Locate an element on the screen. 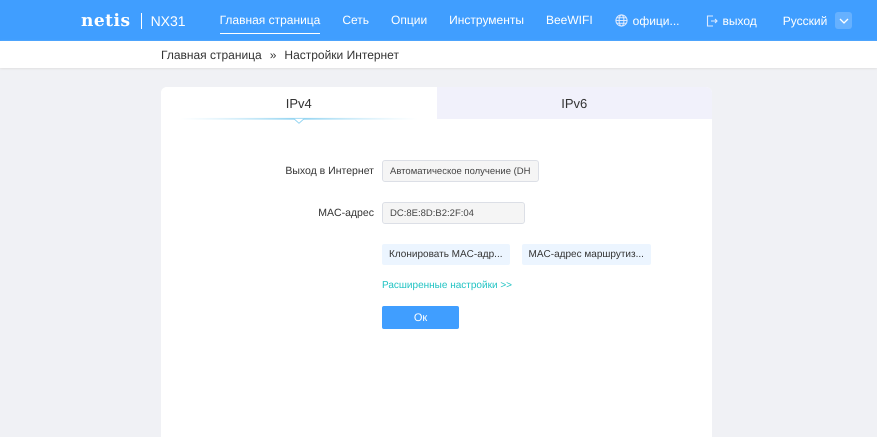  language-label: Русский is located at coordinates (805, 21).